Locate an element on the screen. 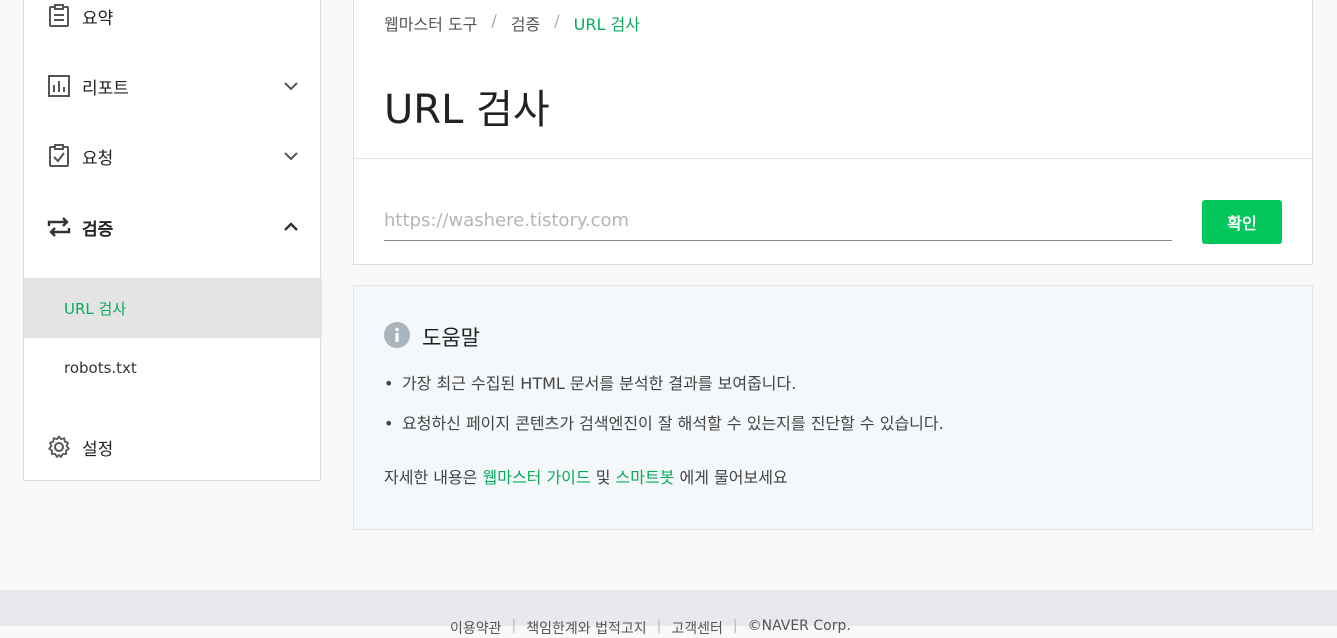  swap-arrows-icon is located at coordinates (59, 227).